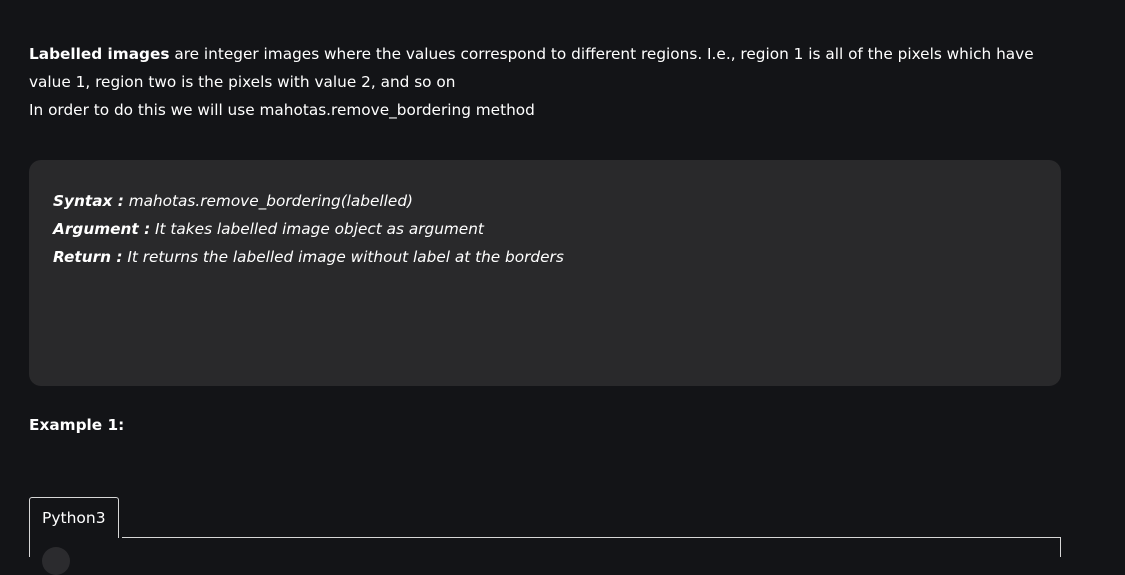 This screenshot has width=1125, height=575. Describe the element at coordinates (545, 536) in the screenshot. I see `code-tabs: Python3` at that location.